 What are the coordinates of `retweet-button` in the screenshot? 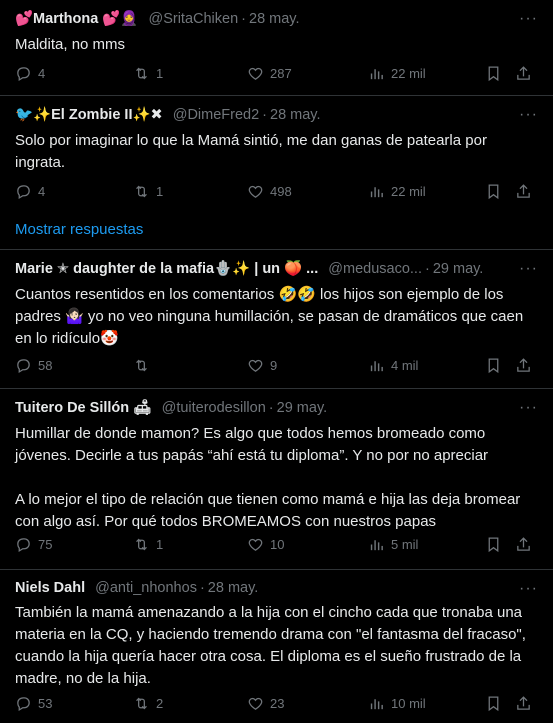 It's located at (141, 365).